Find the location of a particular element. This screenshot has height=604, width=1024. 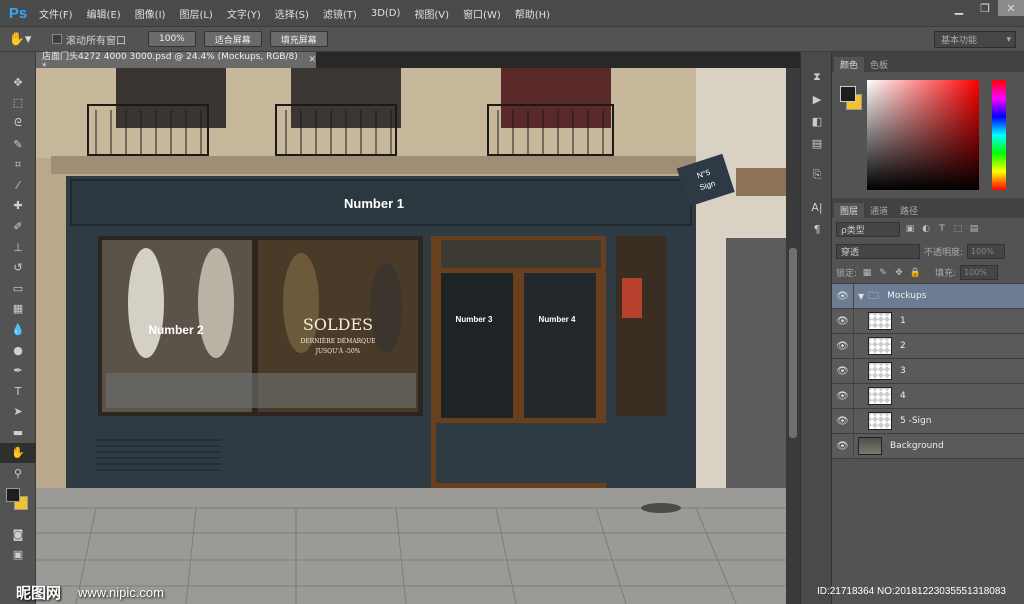

history-brush-tool-icon: ↺ is located at coordinates (18, 267).